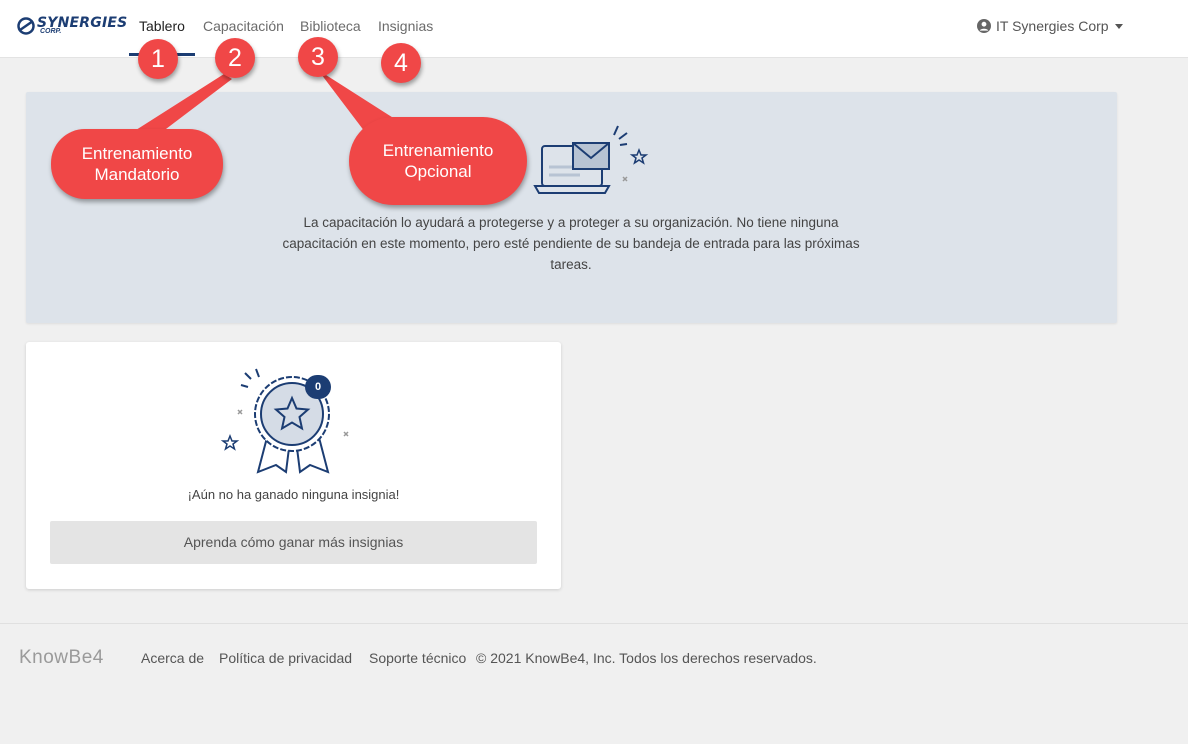  What do you see at coordinates (330, 26) in the screenshot?
I see `nav-biblioteca: Biblioteca` at bounding box center [330, 26].